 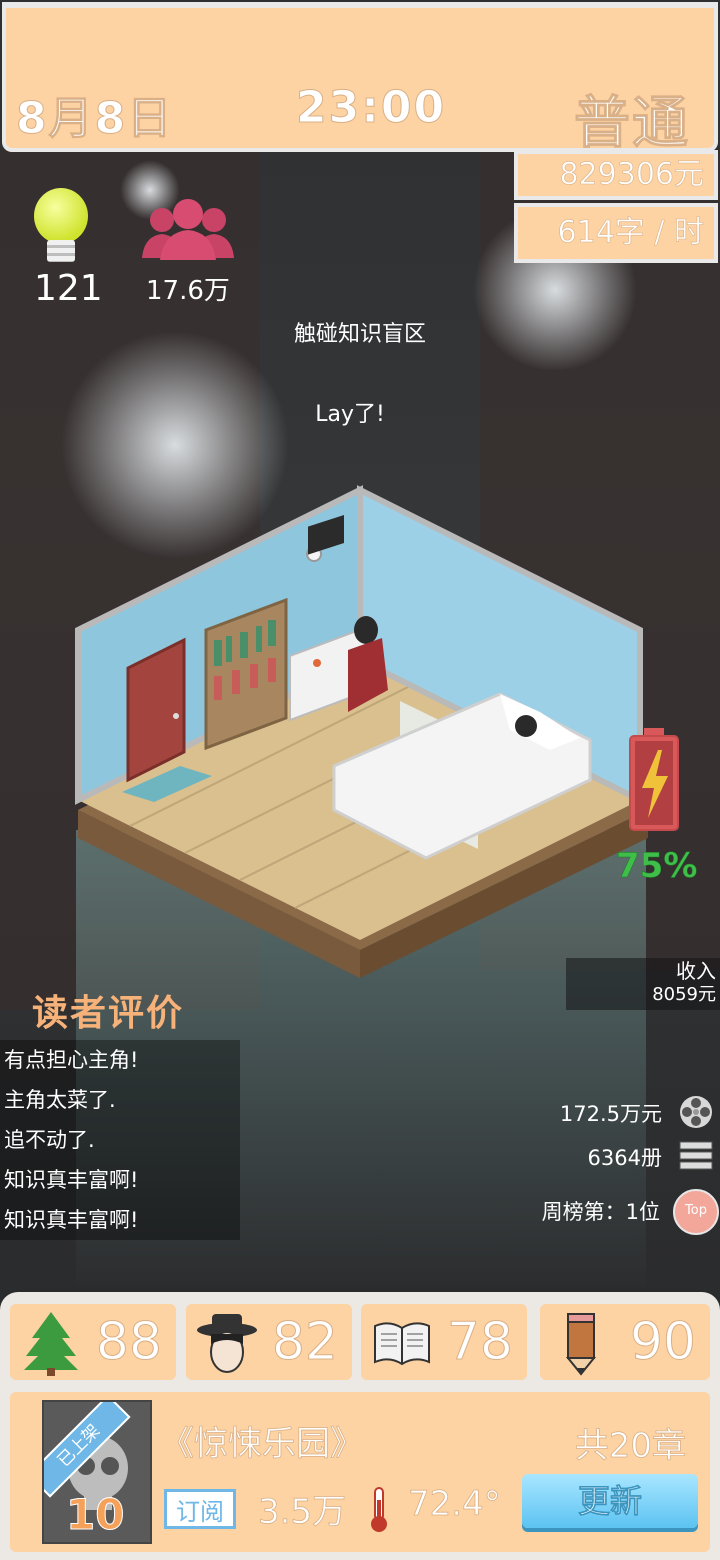 What do you see at coordinates (71, 1060) in the screenshot?
I see `review-item: 有点担心主角!` at bounding box center [71, 1060].